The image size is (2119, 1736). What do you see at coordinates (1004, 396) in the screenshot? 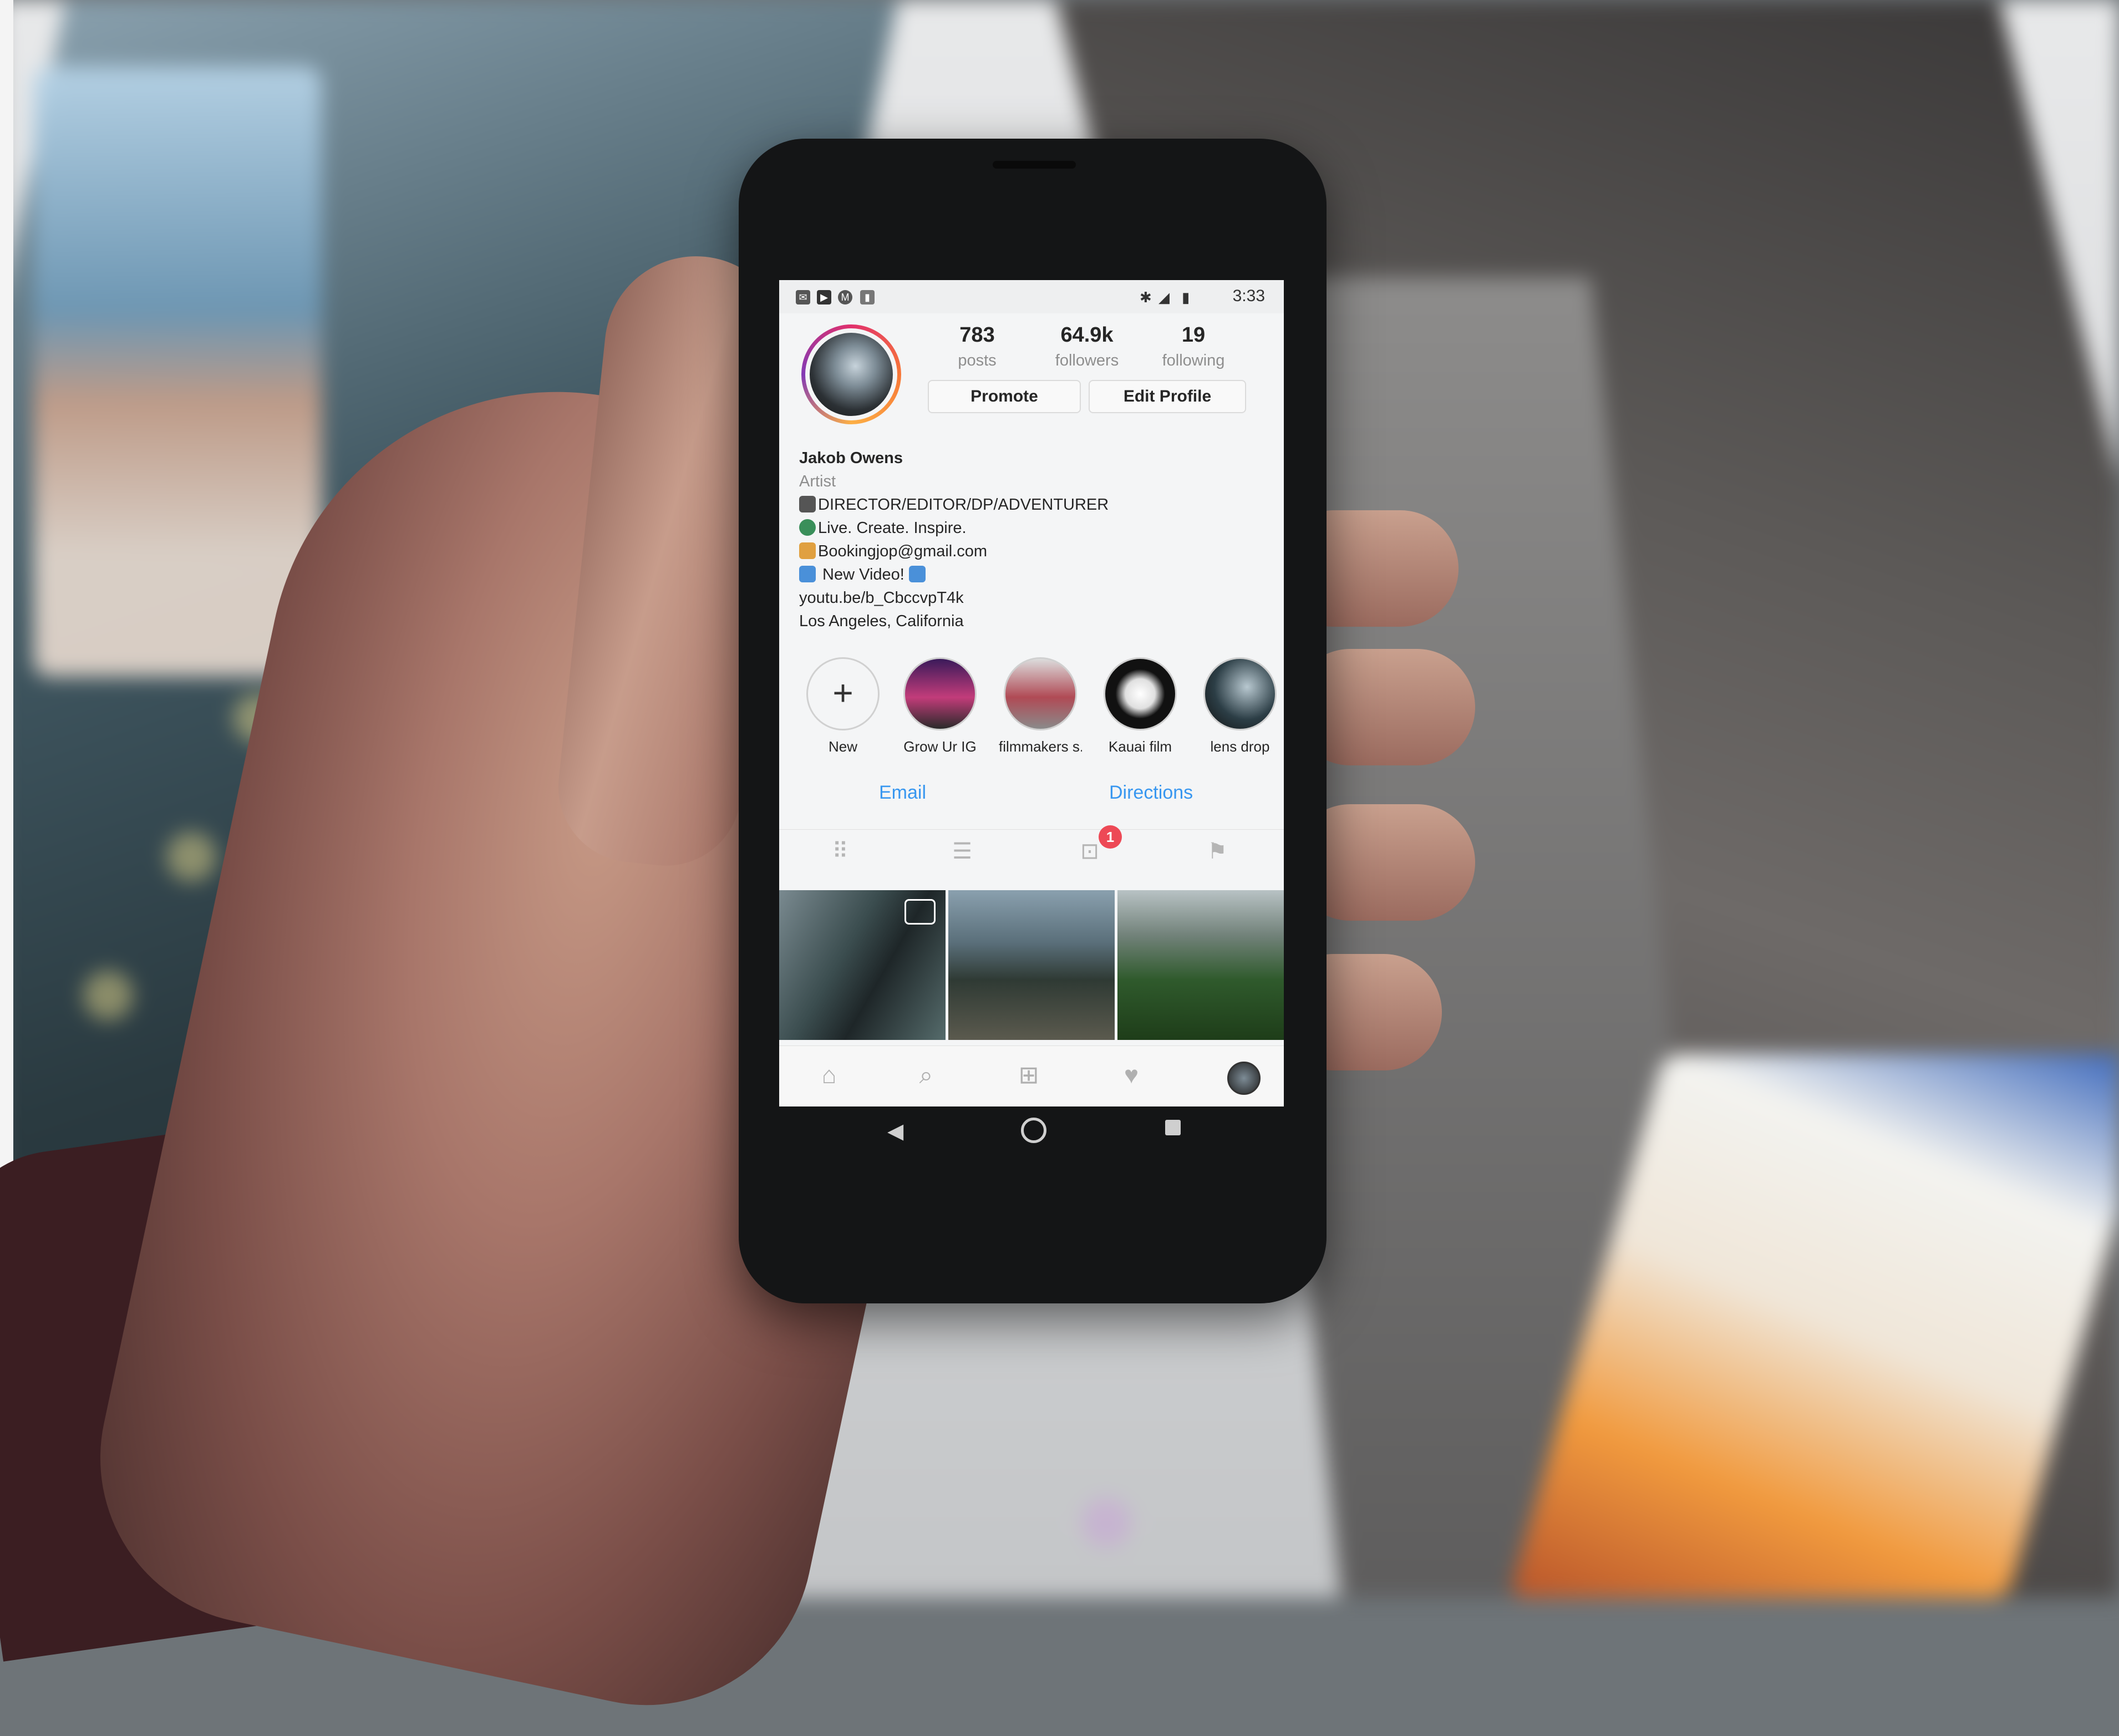
I see `promote-button: Promote` at bounding box center [1004, 396].